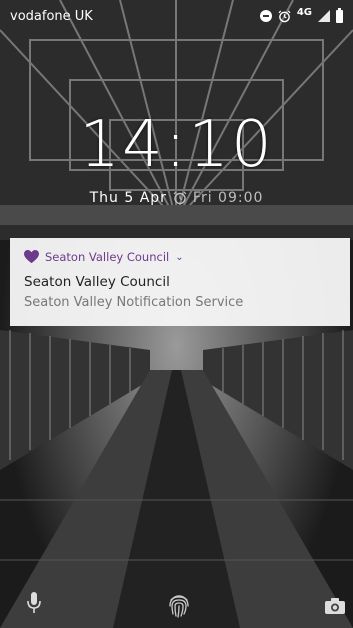 The image size is (353, 628). I want to click on battery-icon, so click(339, 15).